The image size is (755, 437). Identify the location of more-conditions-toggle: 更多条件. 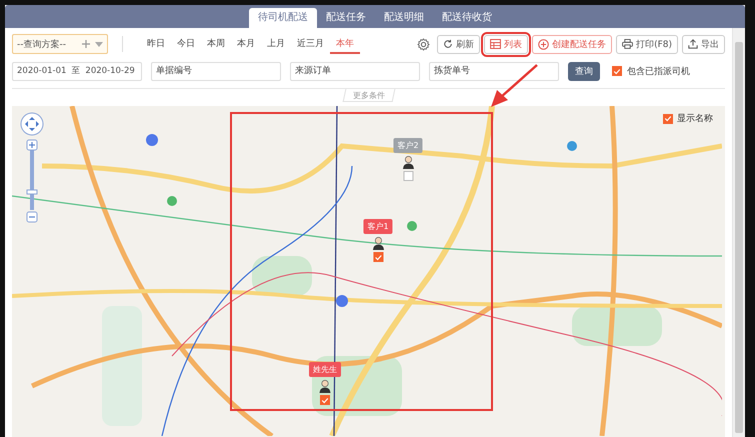
(368, 95).